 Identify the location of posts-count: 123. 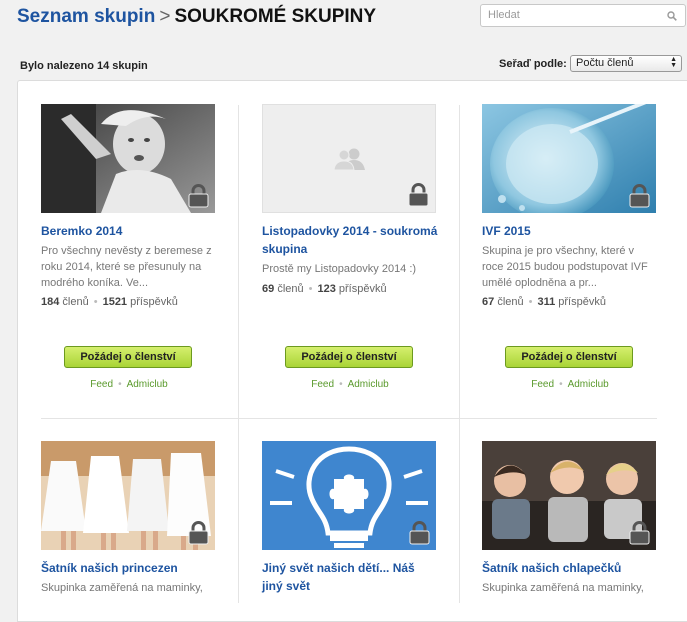
(326, 289).